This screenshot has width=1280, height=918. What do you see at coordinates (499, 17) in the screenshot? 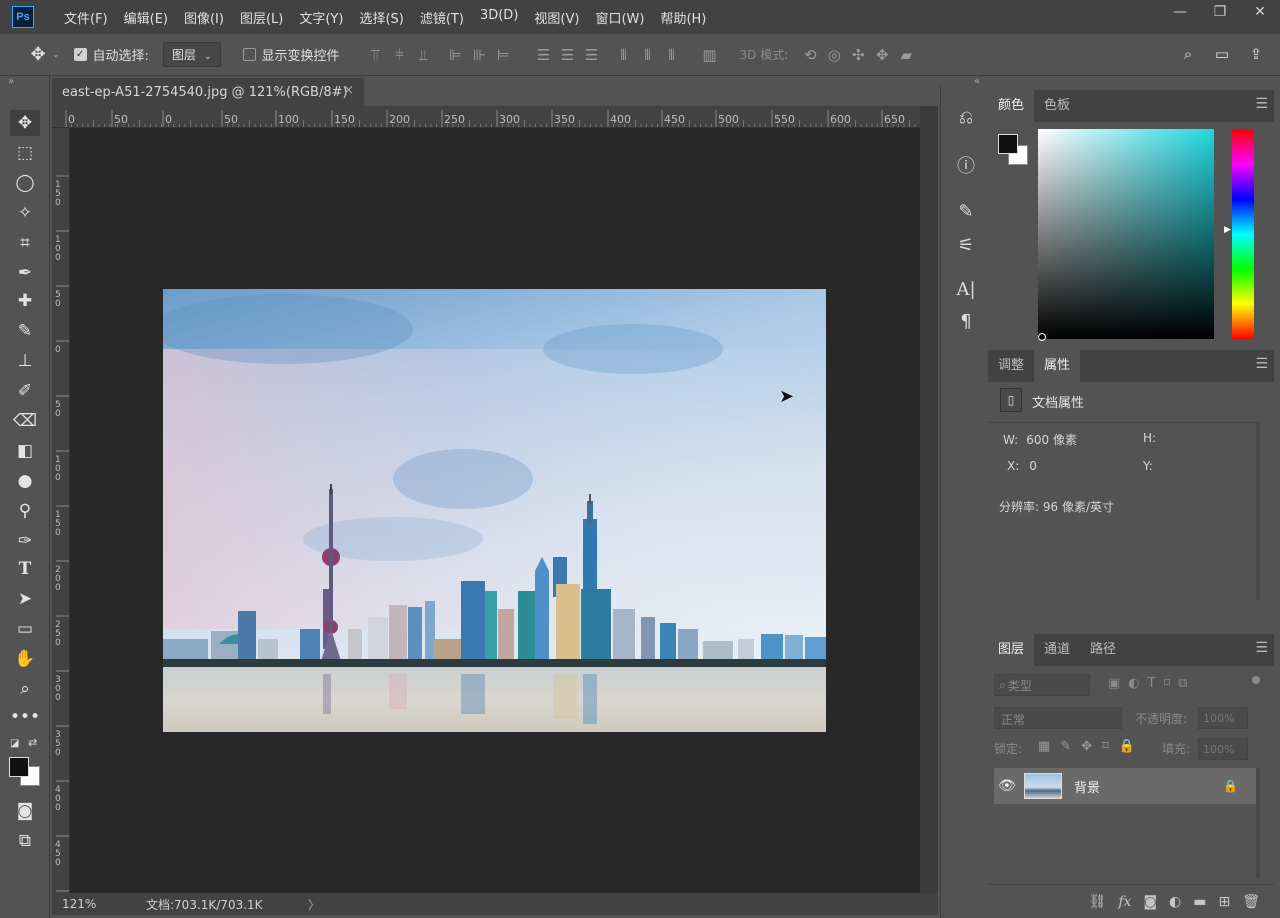
I see `menu-3d: 3D(D)` at bounding box center [499, 17].